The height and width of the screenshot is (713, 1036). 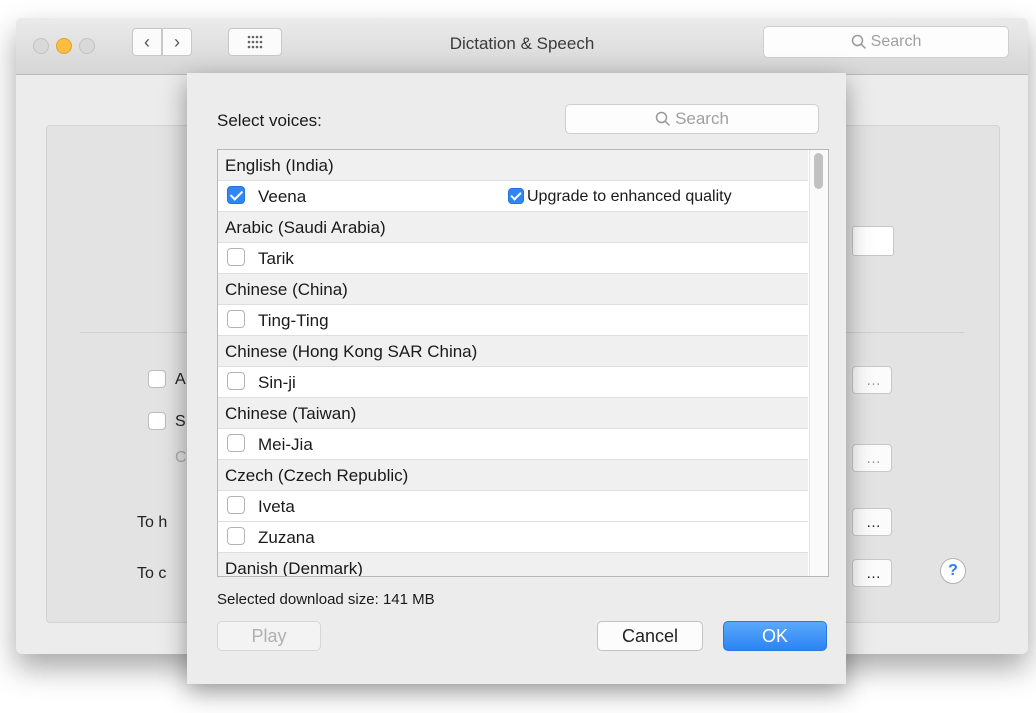 I want to click on group-label: Czech (Czech Republic), so click(x=317, y=475).